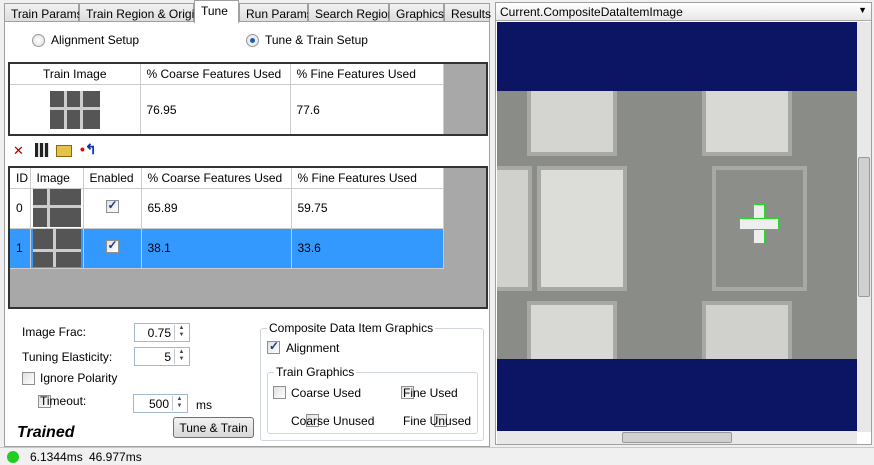 This screenshot has width=874, height=465. What do you see at coordinates (313, 348) in the screenshot?
I see `alignment-label: Alignment` at bounding box center [313, 348].